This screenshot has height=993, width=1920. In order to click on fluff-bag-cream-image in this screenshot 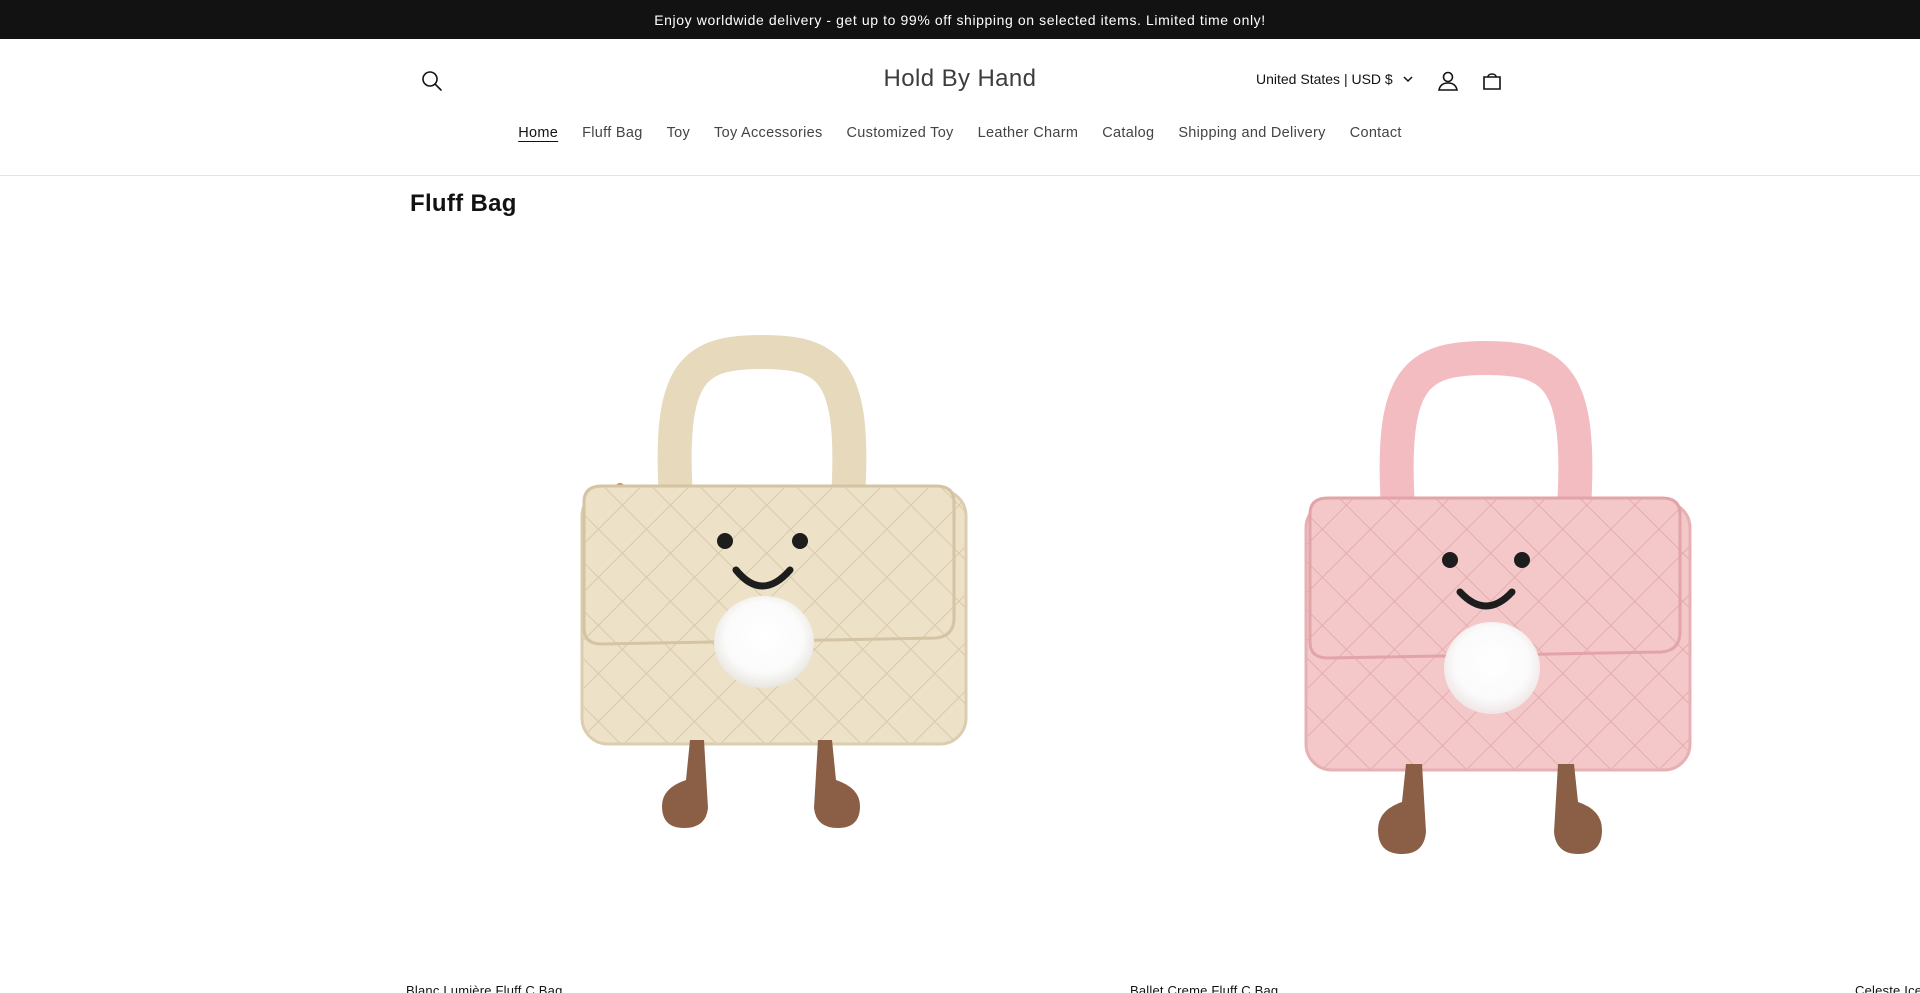, I will do `click(774, 581)`.